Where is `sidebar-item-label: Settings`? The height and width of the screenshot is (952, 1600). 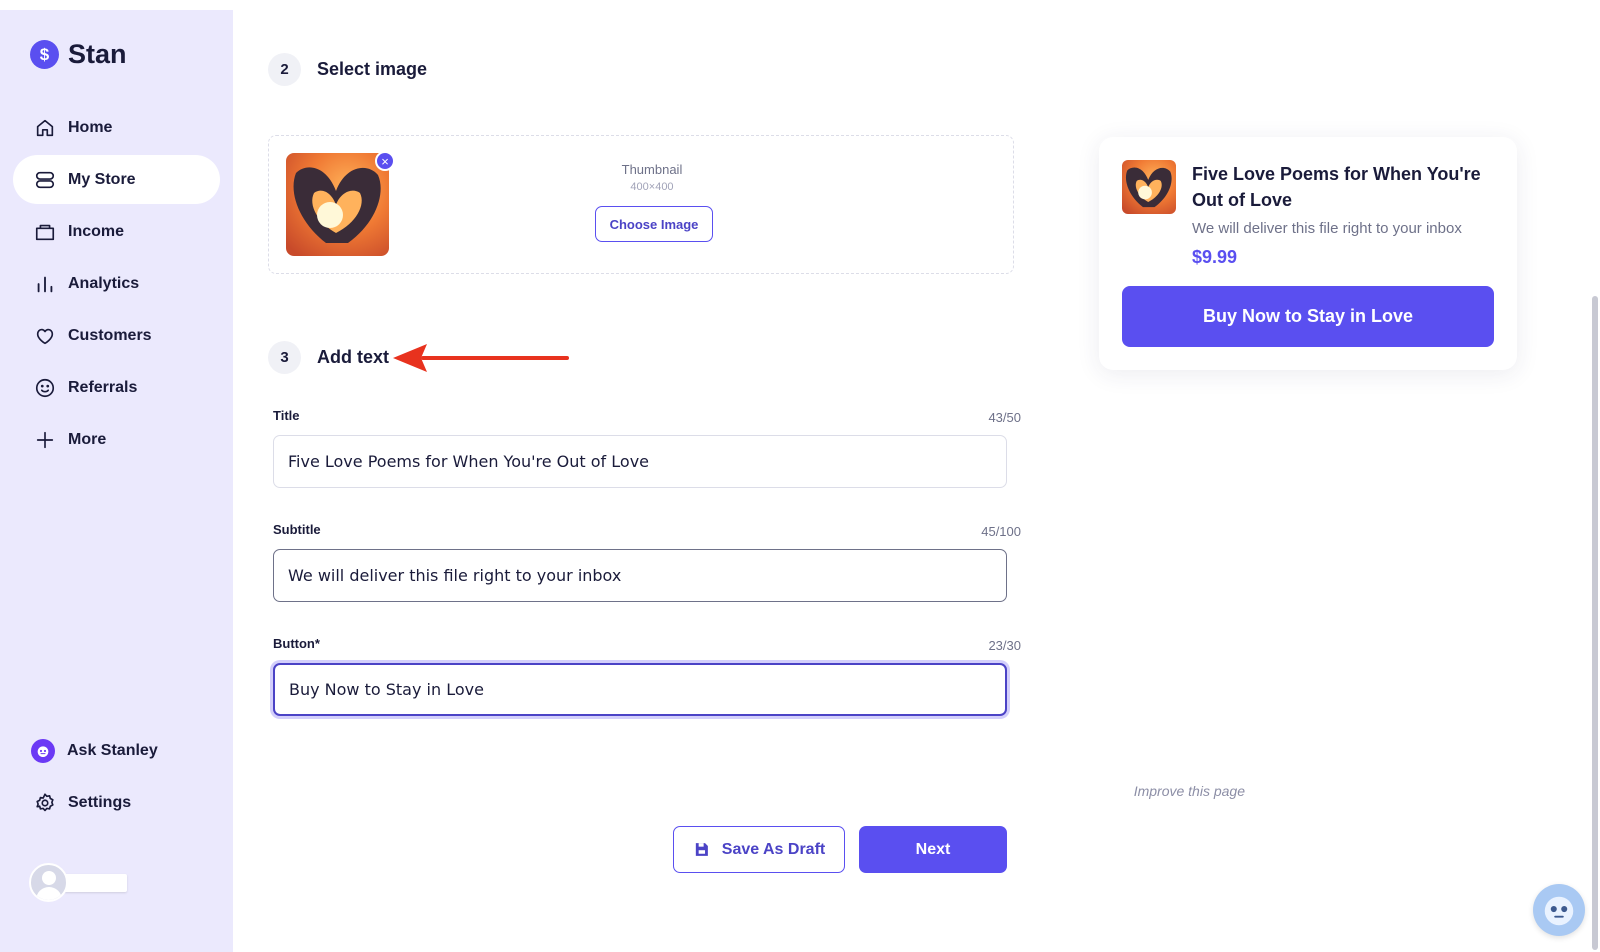
sidebar-item-label: Settings is located at coordinates (100, 802).